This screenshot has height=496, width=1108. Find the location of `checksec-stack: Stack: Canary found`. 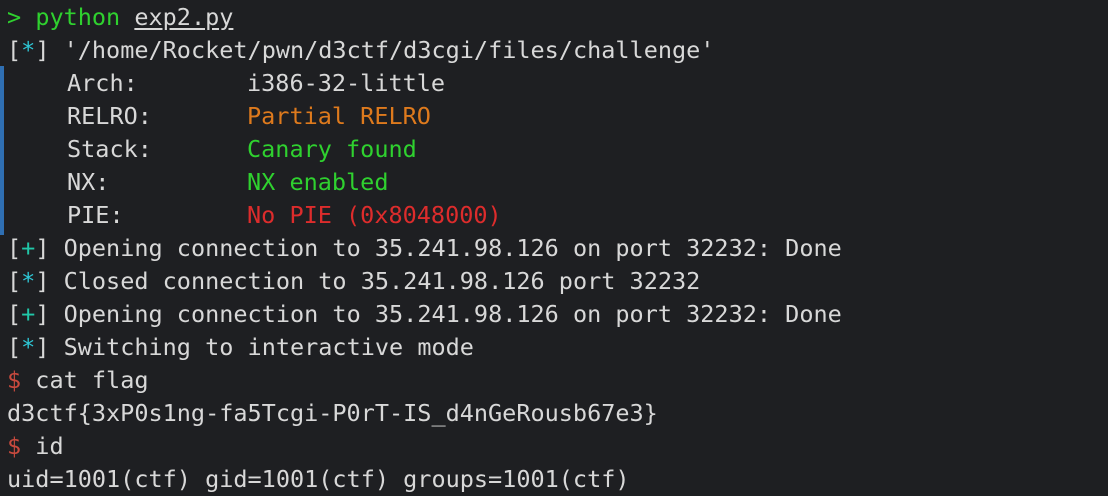

checksec-stack: Stack: Canary found is located at coordinates (557, 149).